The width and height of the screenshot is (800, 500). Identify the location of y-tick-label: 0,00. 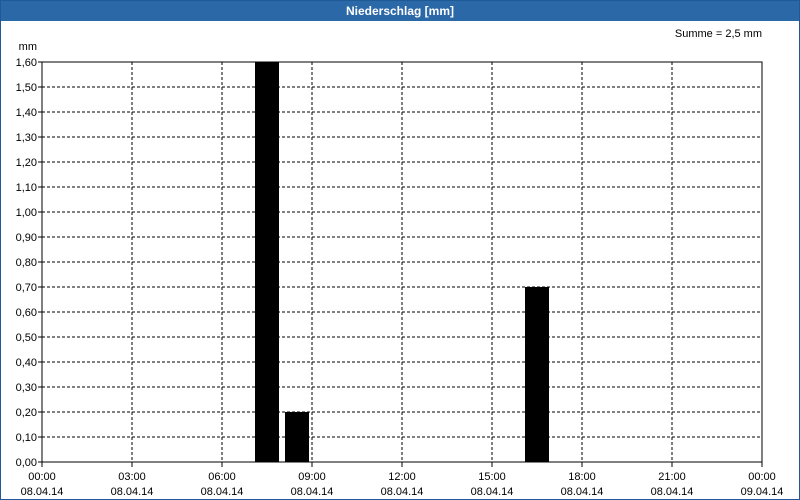
(26, 463).